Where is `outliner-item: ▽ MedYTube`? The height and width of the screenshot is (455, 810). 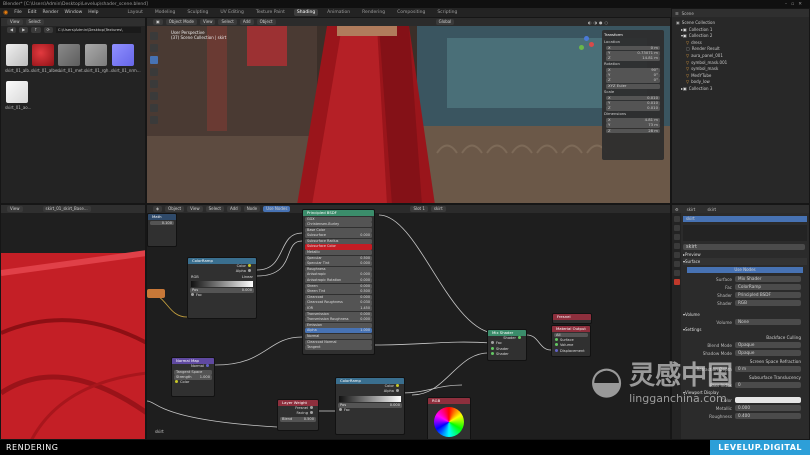
outliner-item: ▽ MedYTube is located at coordinates (740, 76).